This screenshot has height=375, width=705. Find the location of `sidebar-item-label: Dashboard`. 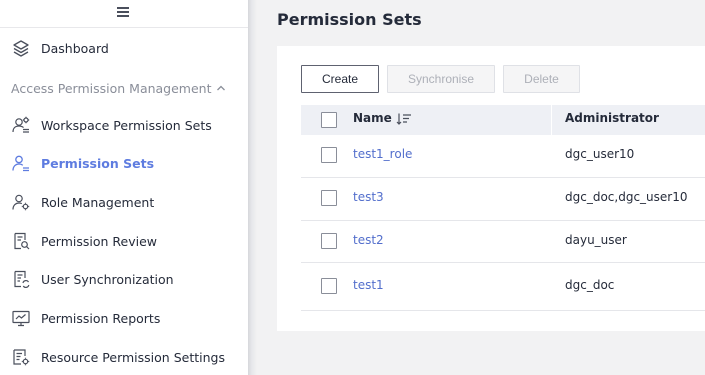

sidebar-item-label: Dashboard is located at coordinates (75, 48).